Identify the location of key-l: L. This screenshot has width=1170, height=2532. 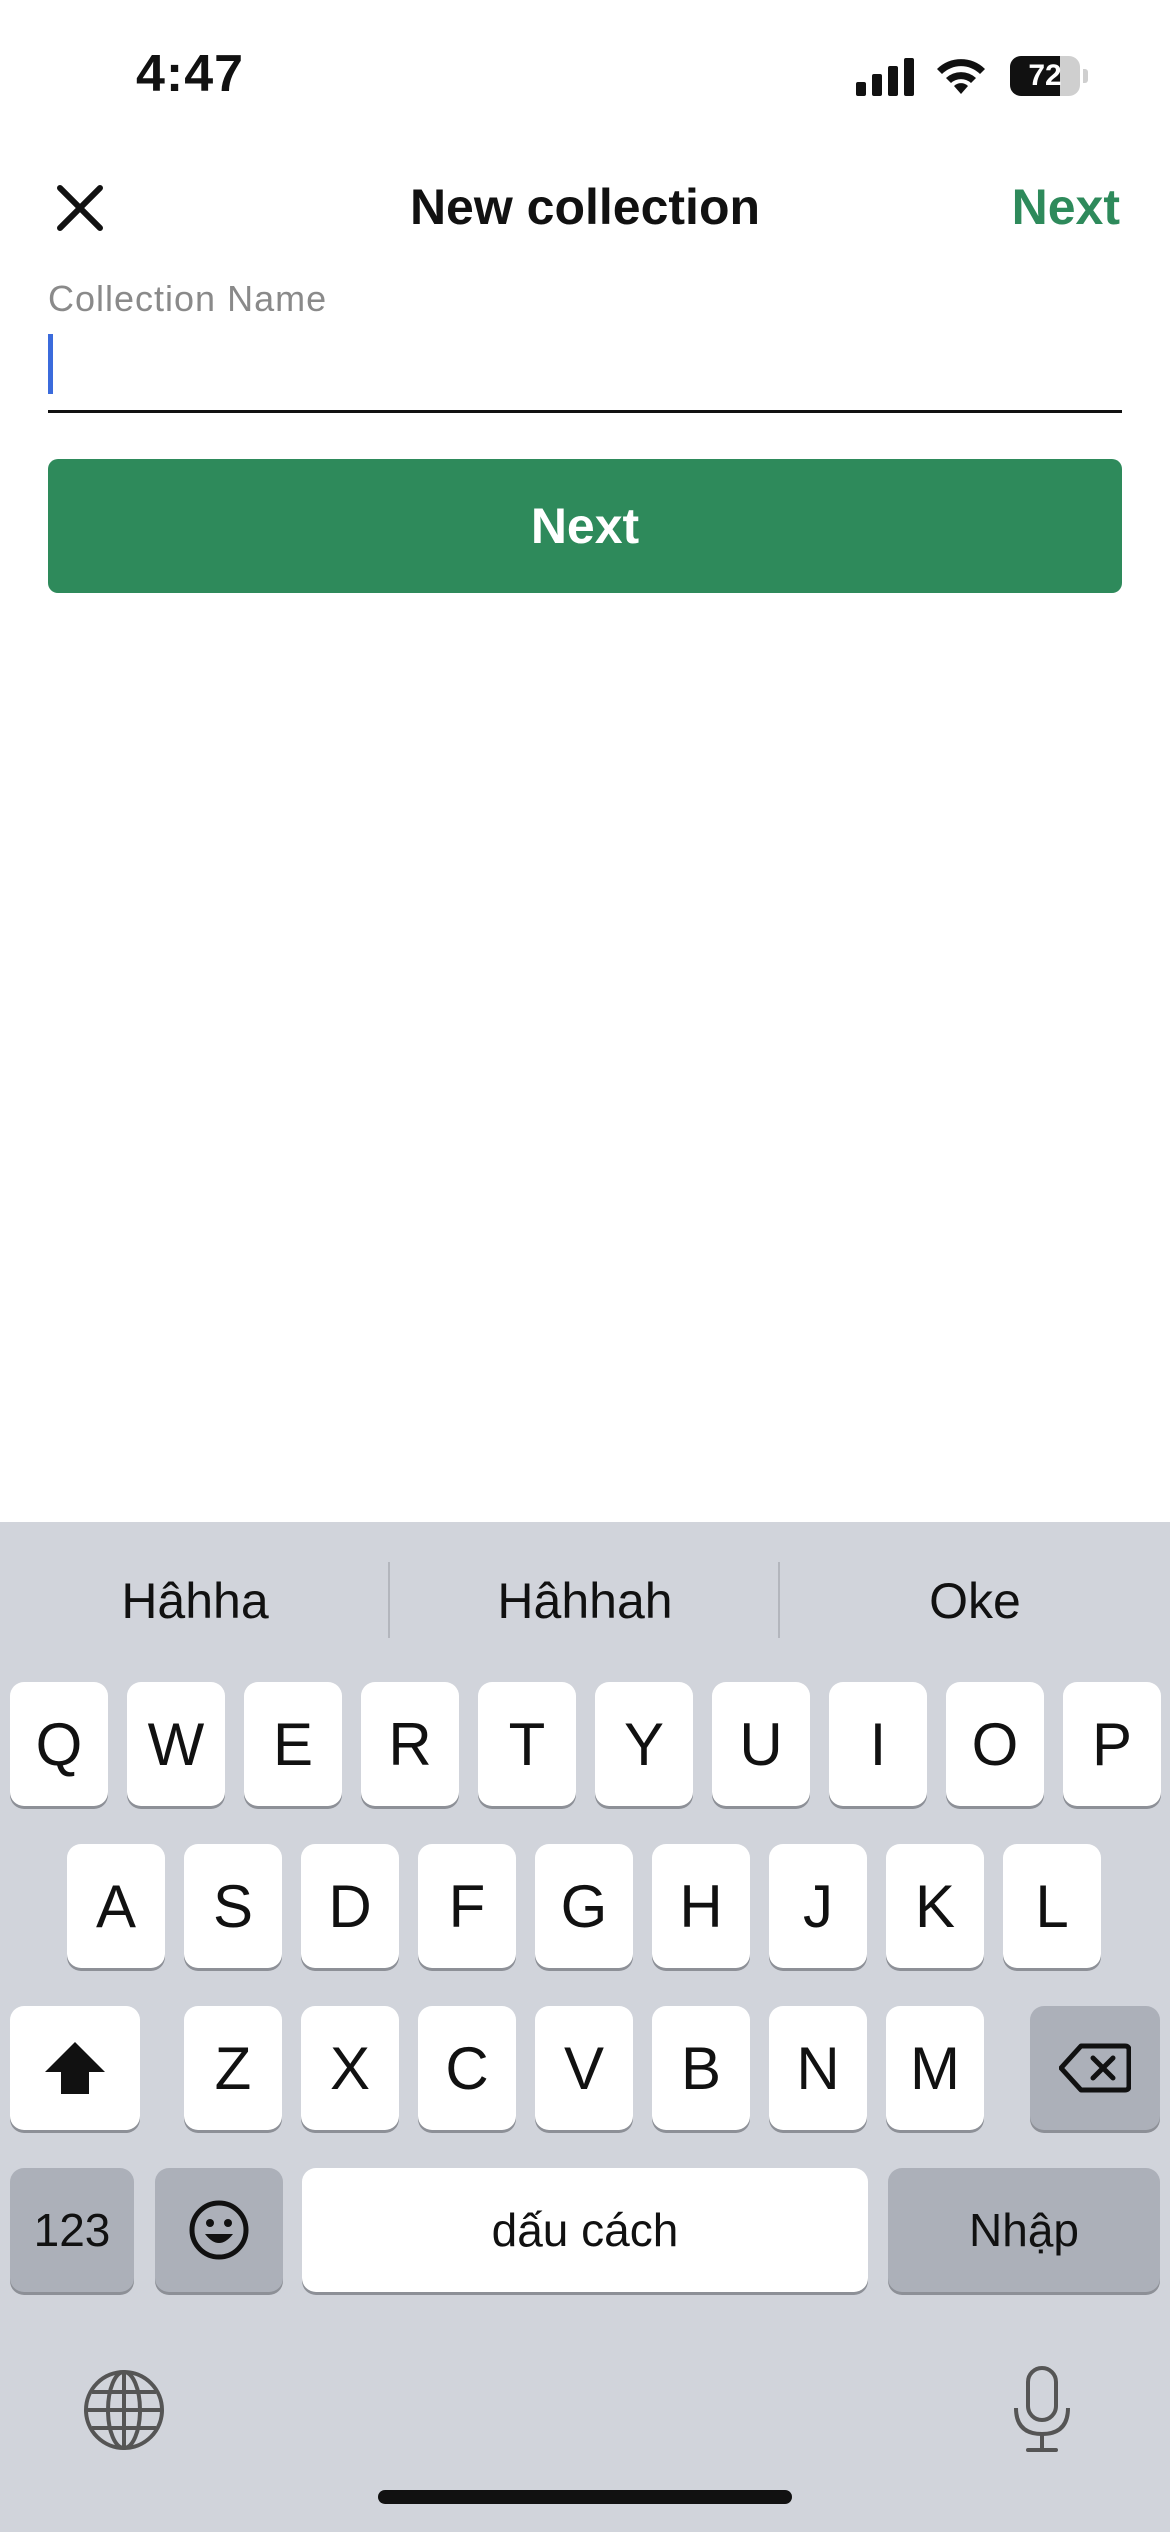
(1052, 1906).